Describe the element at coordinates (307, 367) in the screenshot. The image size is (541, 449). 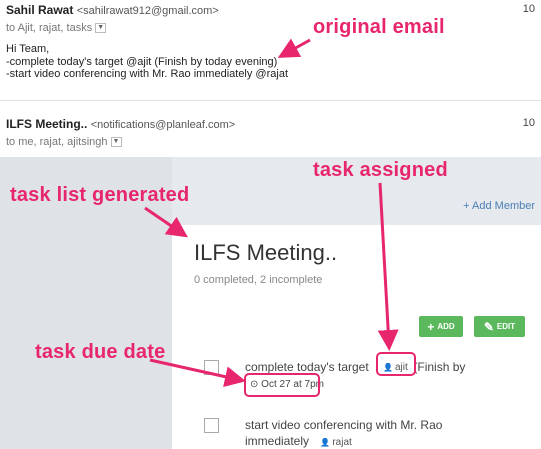
I see `task-text-start: complete today's target` at that location.